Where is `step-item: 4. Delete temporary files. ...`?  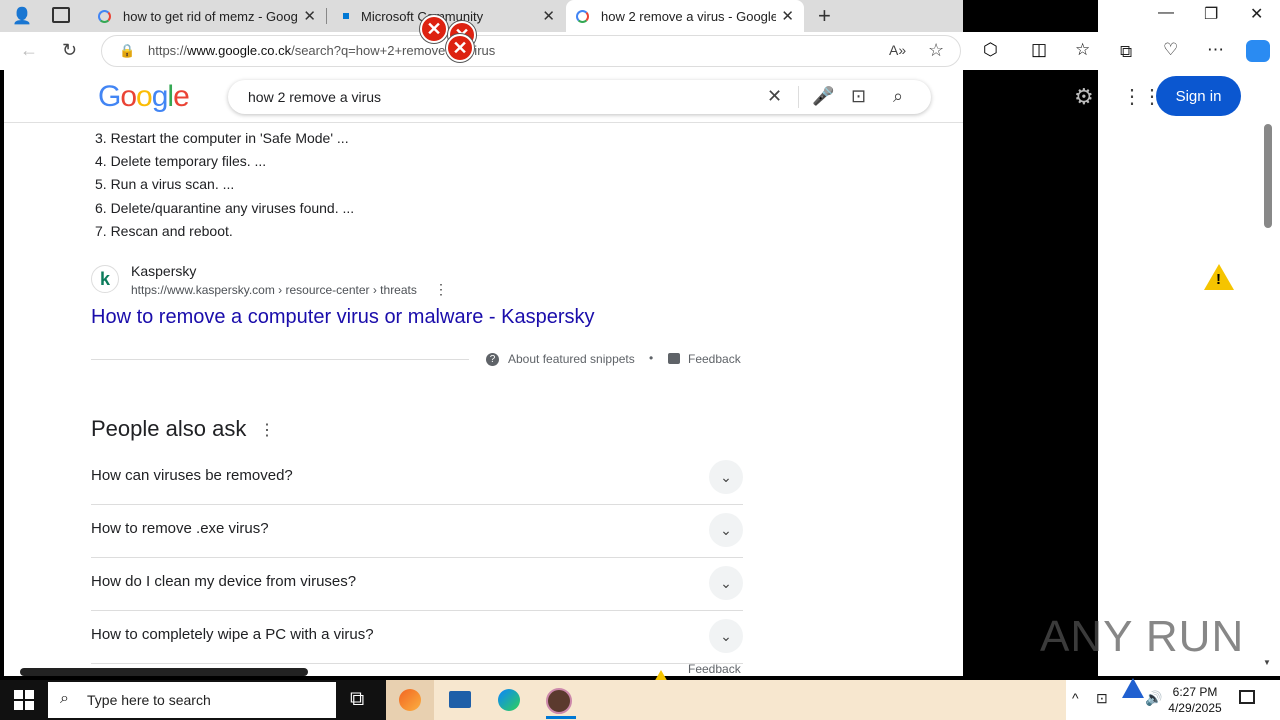 step-item: 4. Delete temporary files. ... is located at coordinates (181, 161).